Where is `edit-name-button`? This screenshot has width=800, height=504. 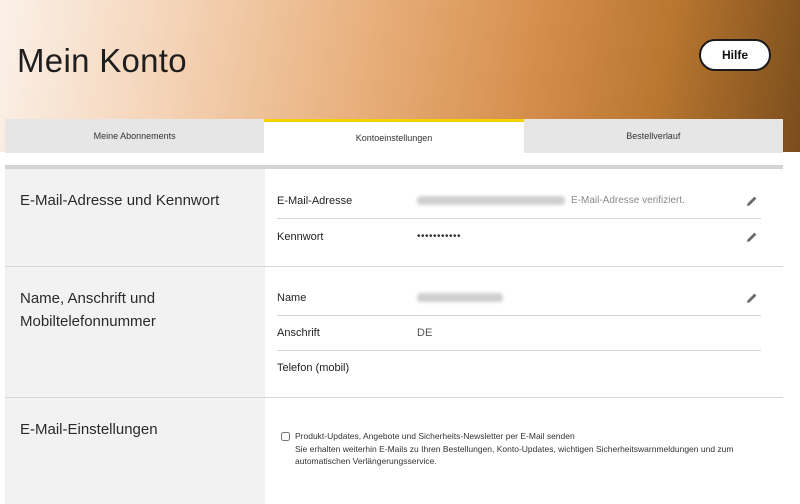
edit-name-button is located at coordinates (752, 297).